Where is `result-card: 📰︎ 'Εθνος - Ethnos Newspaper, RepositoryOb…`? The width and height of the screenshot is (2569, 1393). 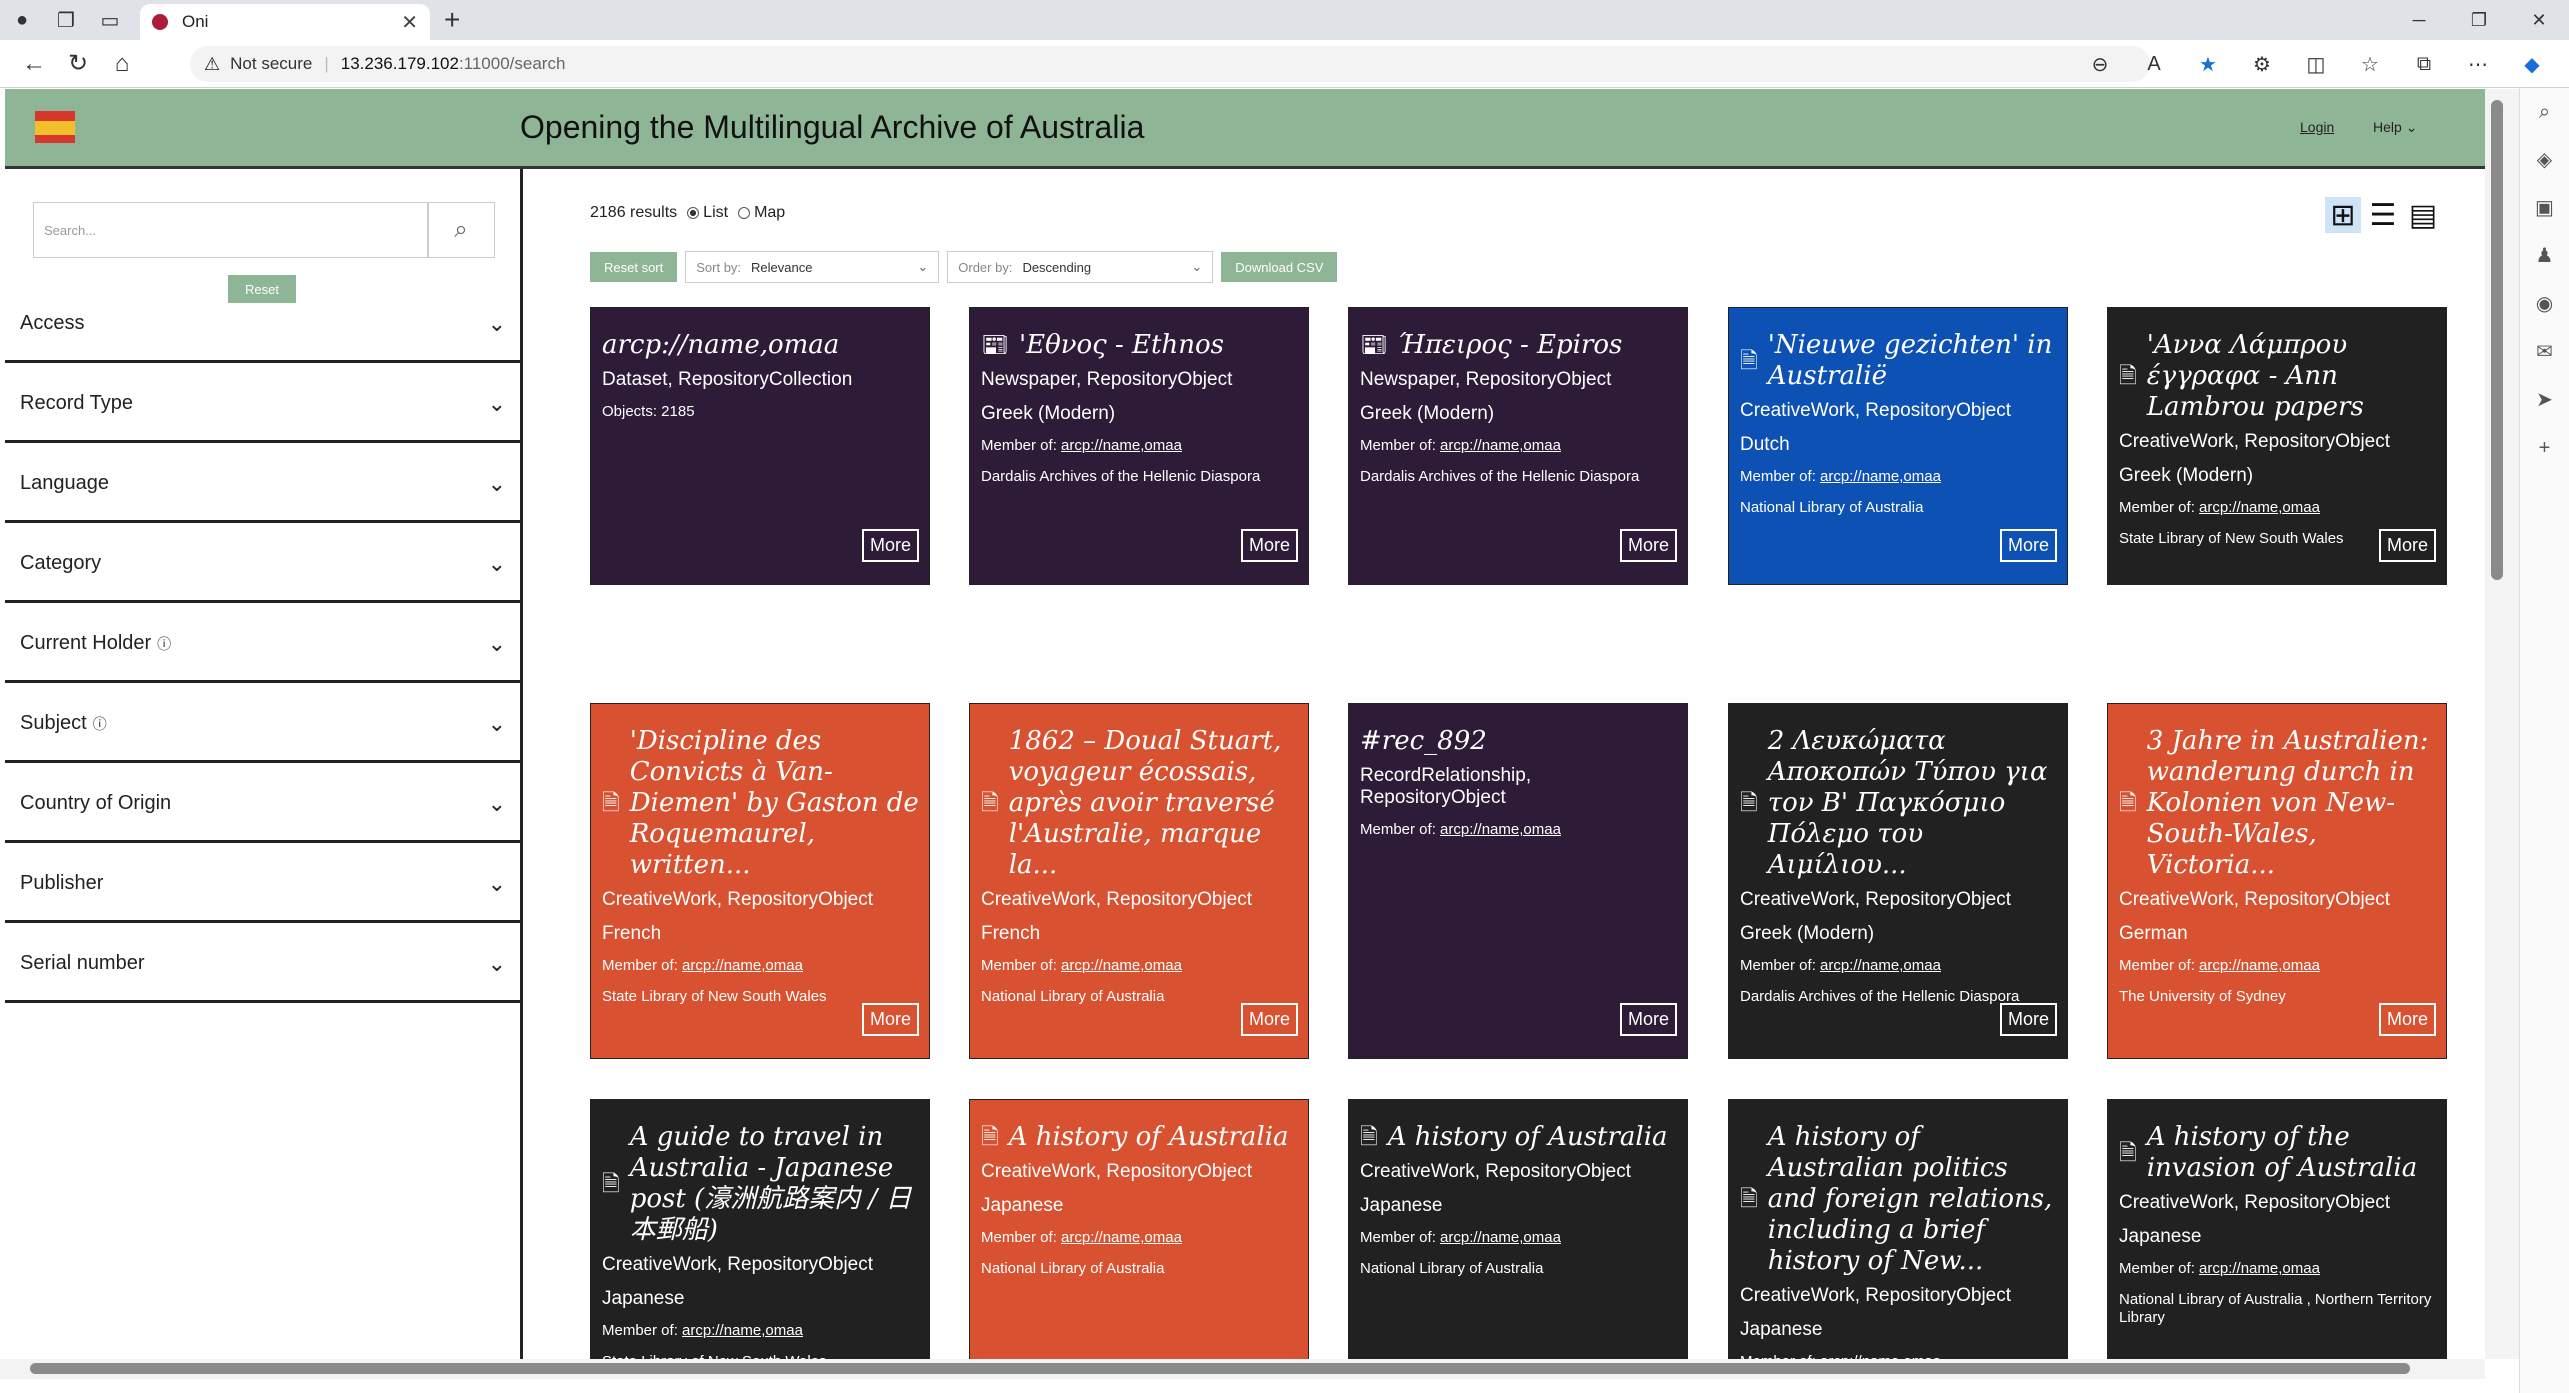 result-card: 📰︎ 'Εθνος - Ethnos Newspaper, RepositoryOb… is located at coordinates (1139, 446).